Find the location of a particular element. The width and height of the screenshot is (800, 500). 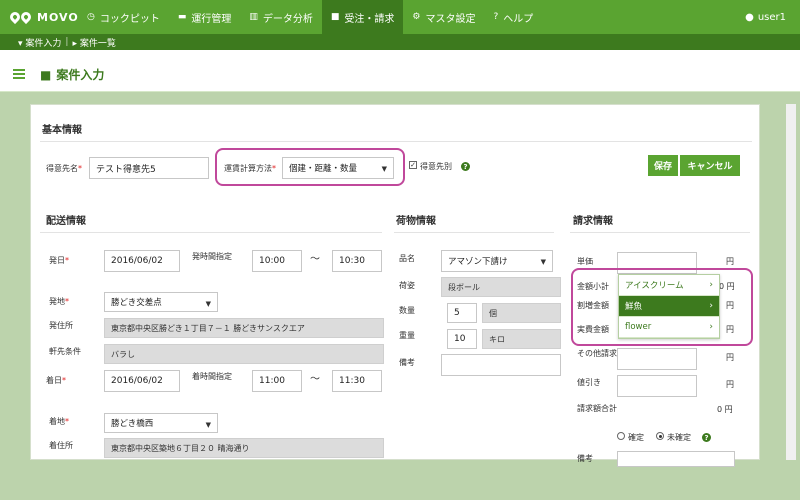

highlight-fare-method is located at coordinates (310, 167).